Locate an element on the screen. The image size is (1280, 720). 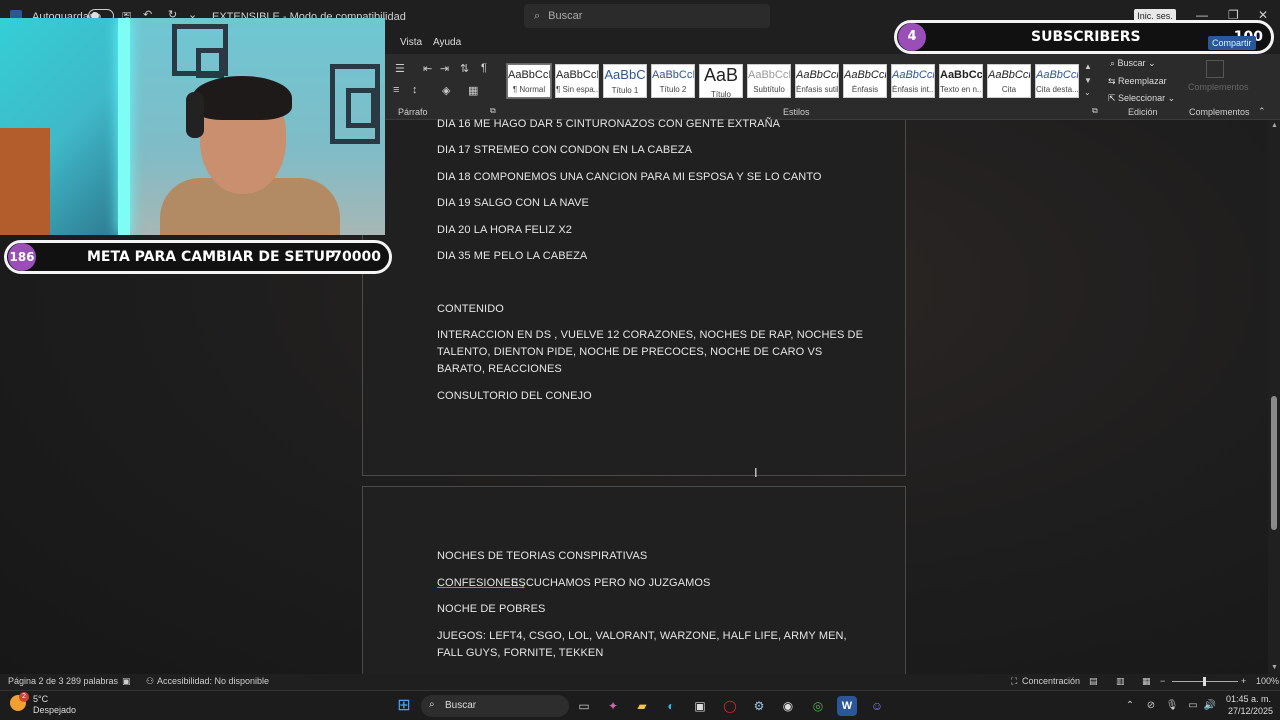
edit-group-label: Edición is located at coordinates (1143, 112).